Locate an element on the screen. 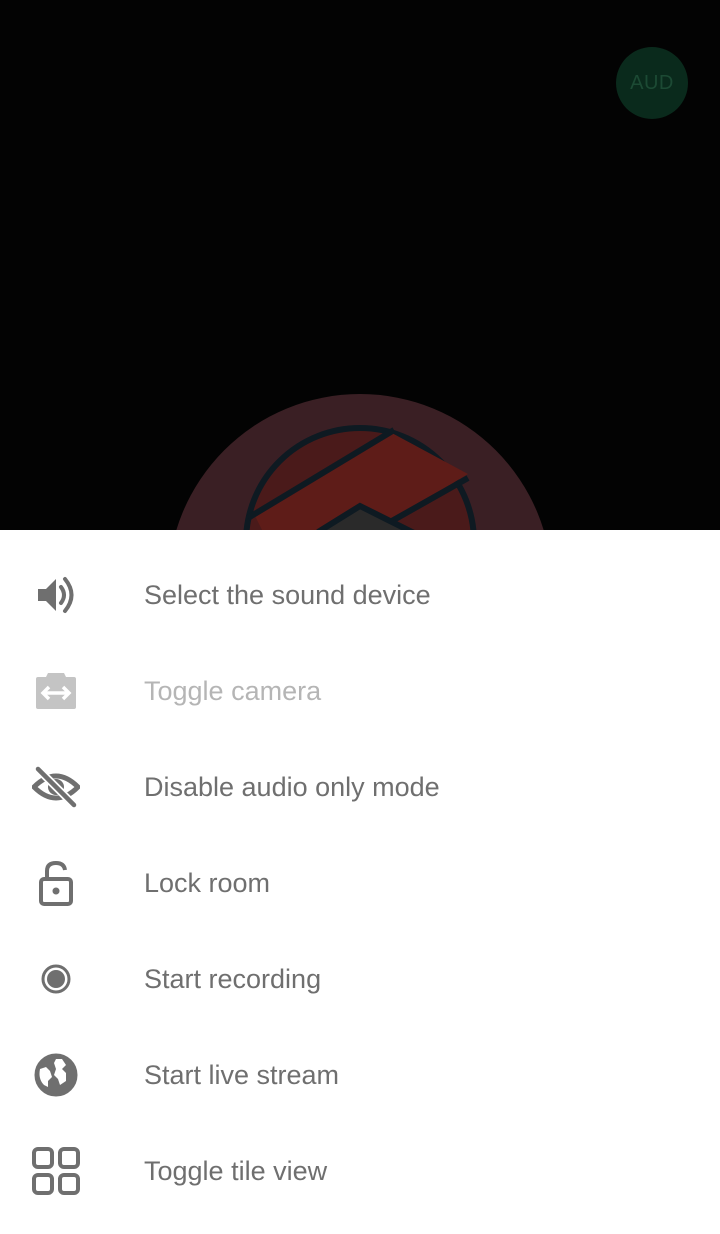 The width and height of the screenshot is (720, 1234). menu-item-toggle-tile-view: Toggle tile view is located at coordinates (360, 1171).